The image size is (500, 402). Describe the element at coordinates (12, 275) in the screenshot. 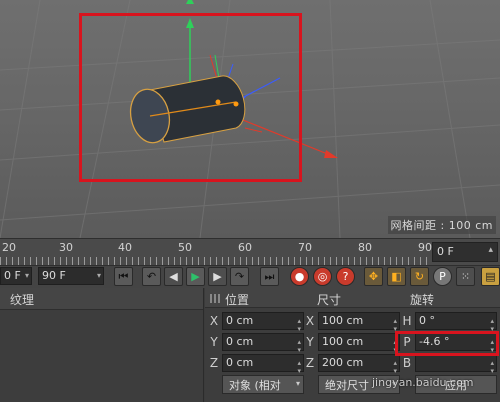

I see `start-frame-value: 0 F` at that location.